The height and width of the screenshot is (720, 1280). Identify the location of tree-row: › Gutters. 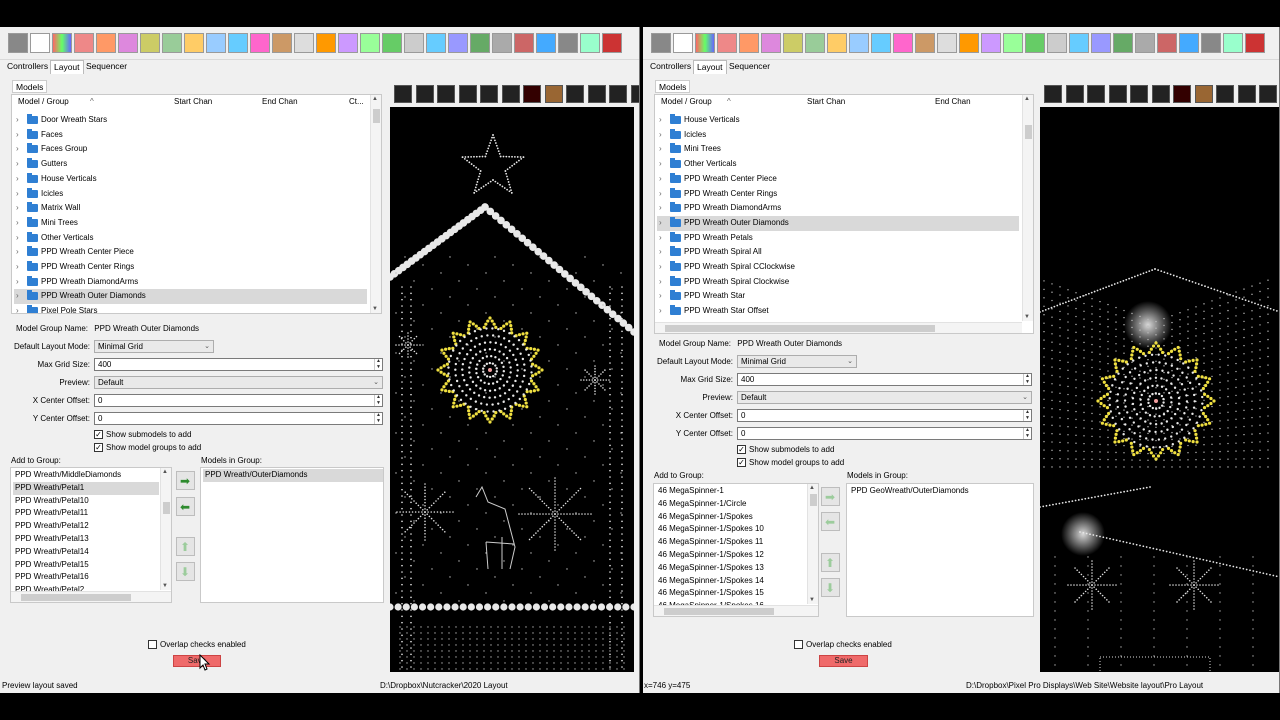
(190, 164).